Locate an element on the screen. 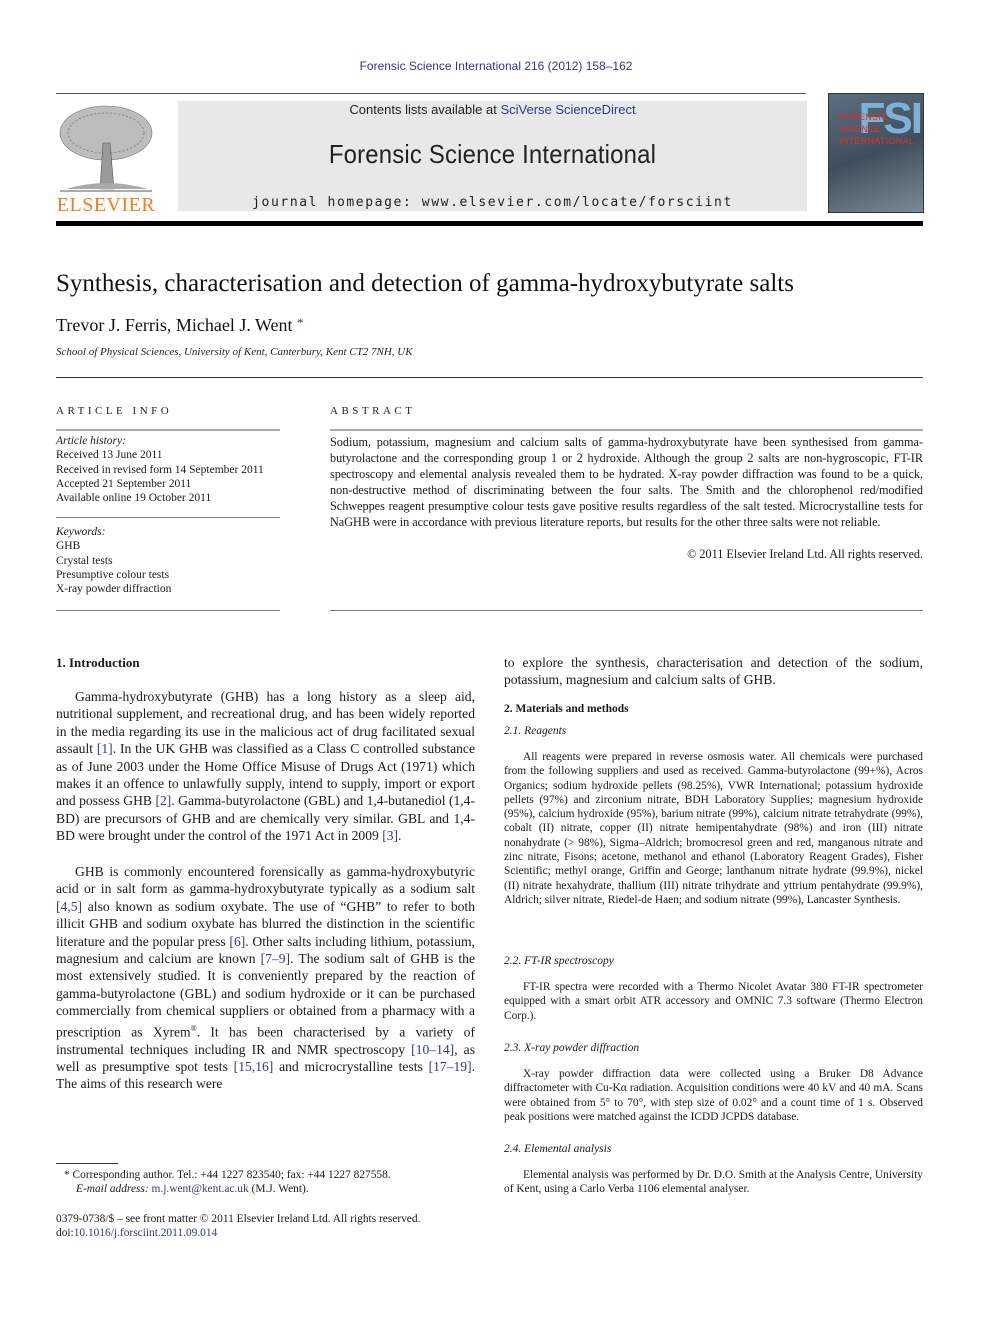 The image size is (992, 1323). history-label: Article history: is located at coordinates (91, 441).